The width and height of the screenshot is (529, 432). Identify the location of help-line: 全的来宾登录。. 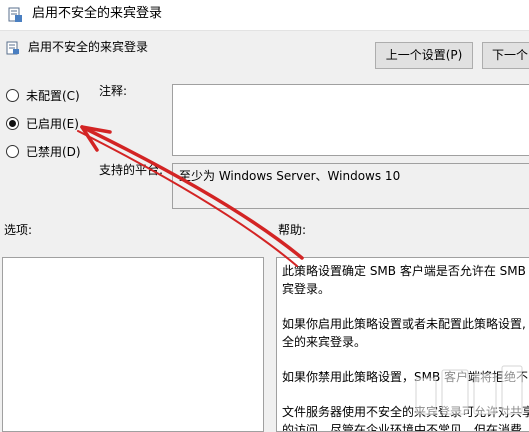
(324, 342).